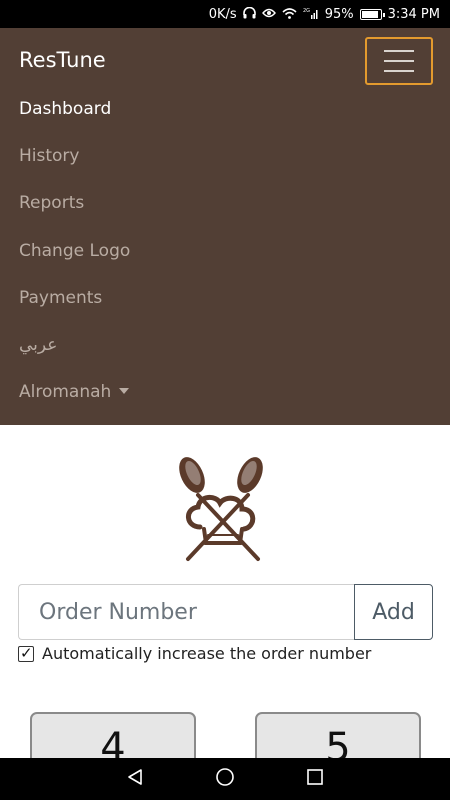  What do you see at coordinates (74, 357) in the screenshot?
I see `nav-item-language: عربي` at bounding box center [74, 357].